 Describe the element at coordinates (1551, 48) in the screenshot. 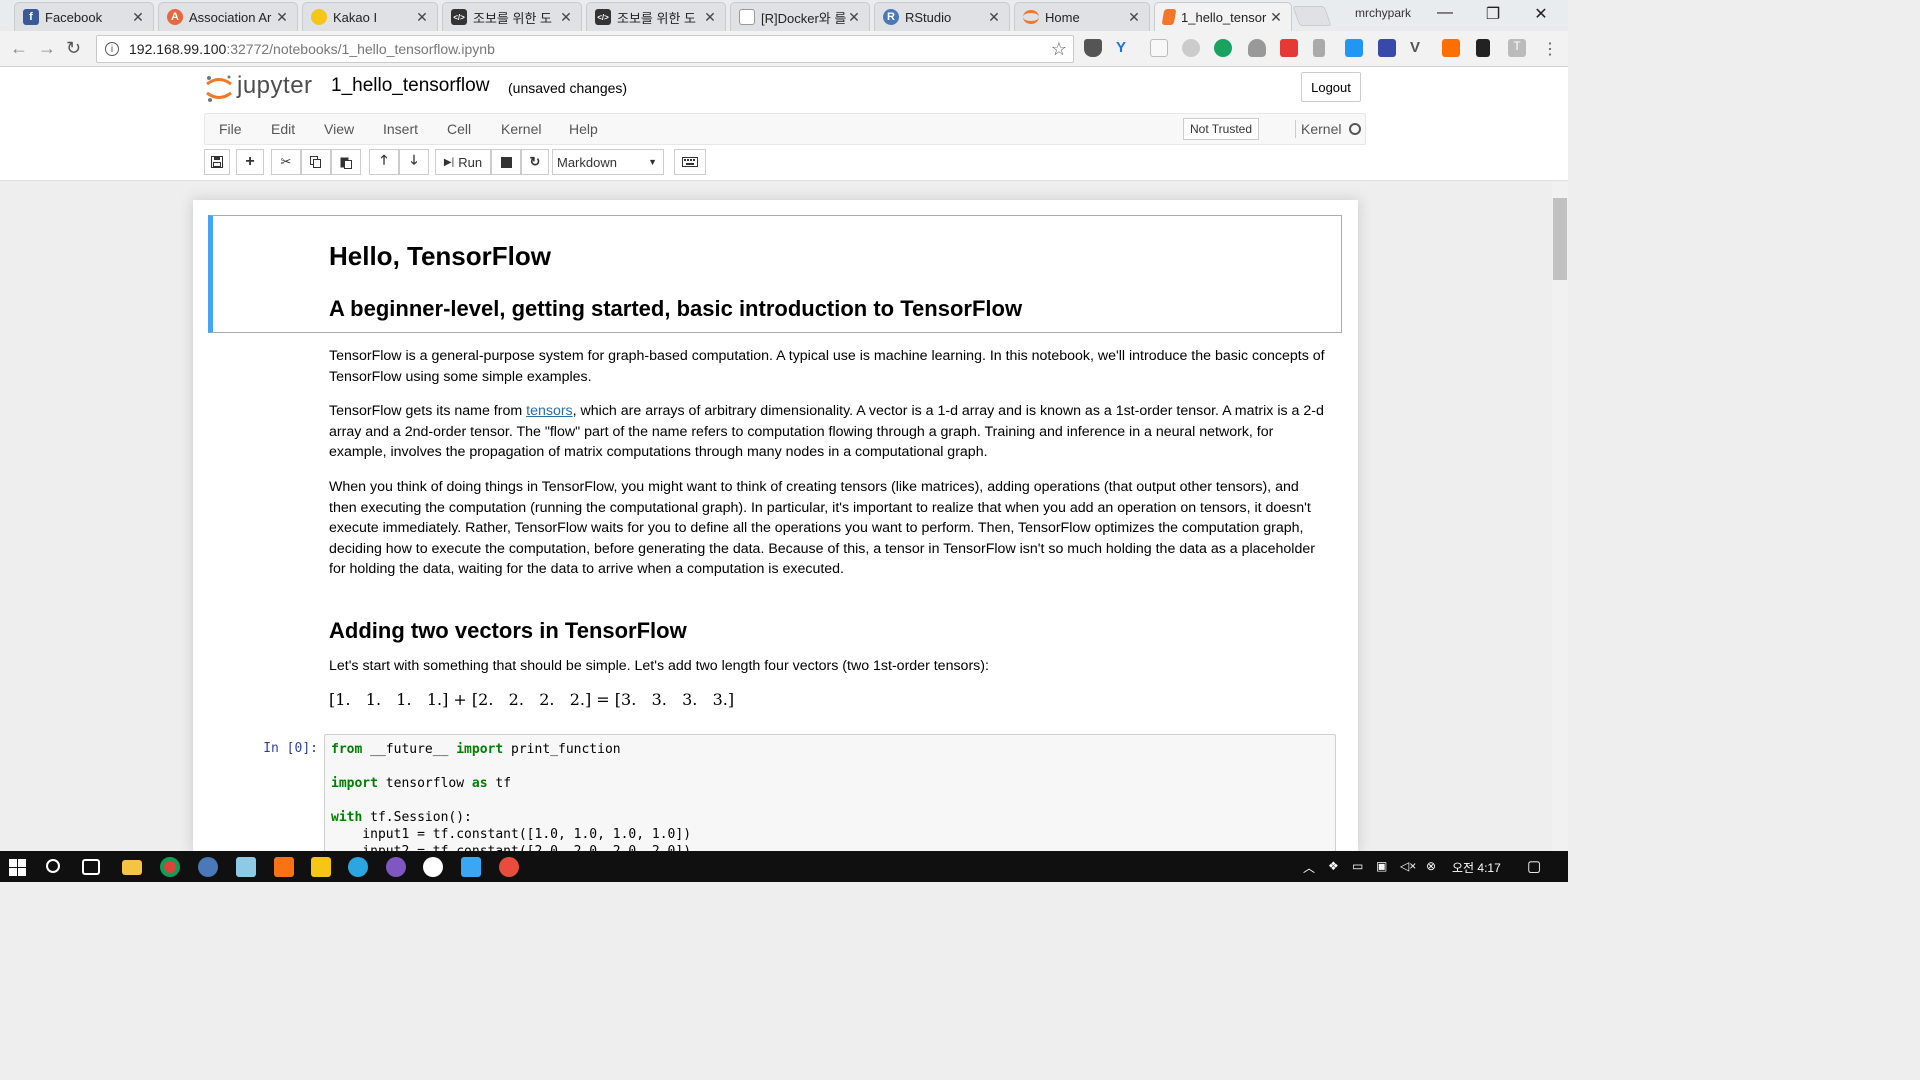

I see `menu-kebab-icon: ⋮` at that location.